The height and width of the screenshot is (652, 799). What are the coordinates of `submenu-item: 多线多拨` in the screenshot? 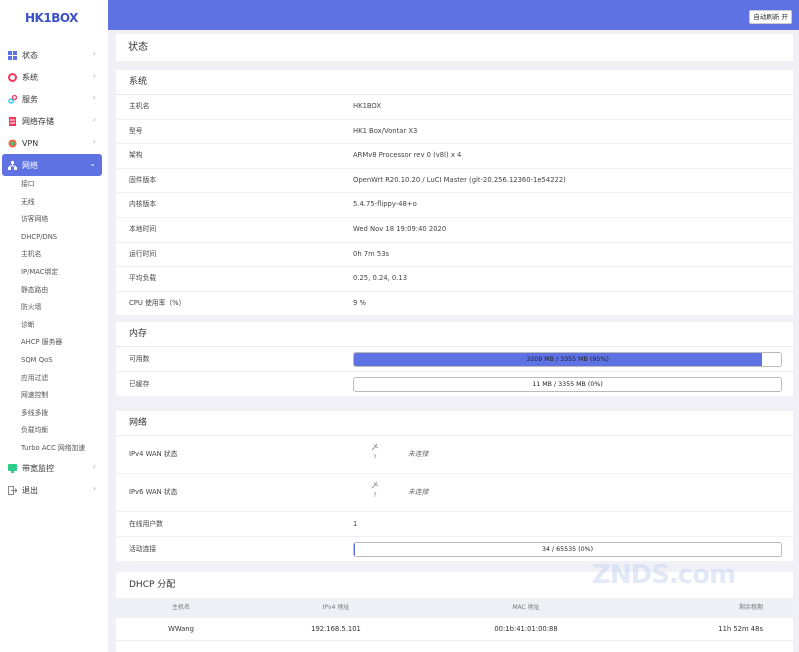 It's located at (54, 414).